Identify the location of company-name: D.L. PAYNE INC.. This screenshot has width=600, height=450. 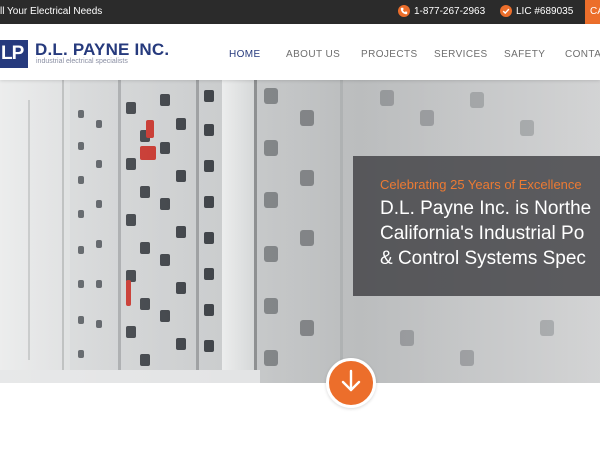
(102, 49).